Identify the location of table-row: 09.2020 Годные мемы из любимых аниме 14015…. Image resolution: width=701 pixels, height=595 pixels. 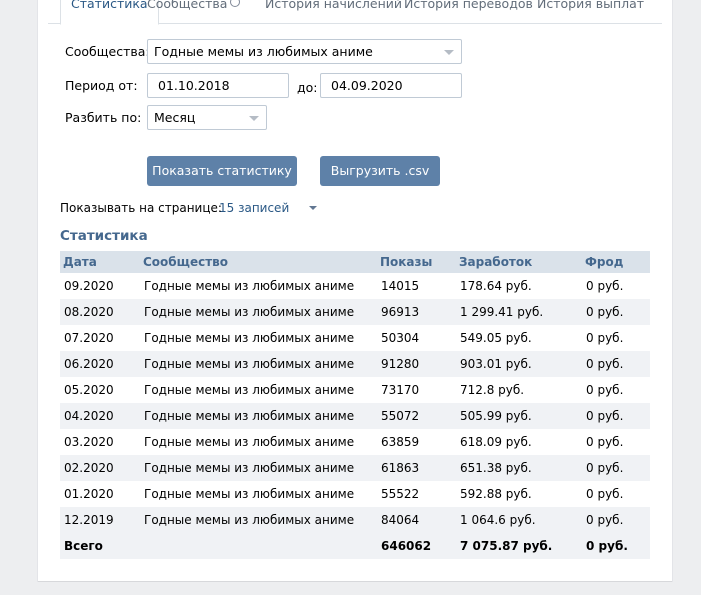
(355, 286).